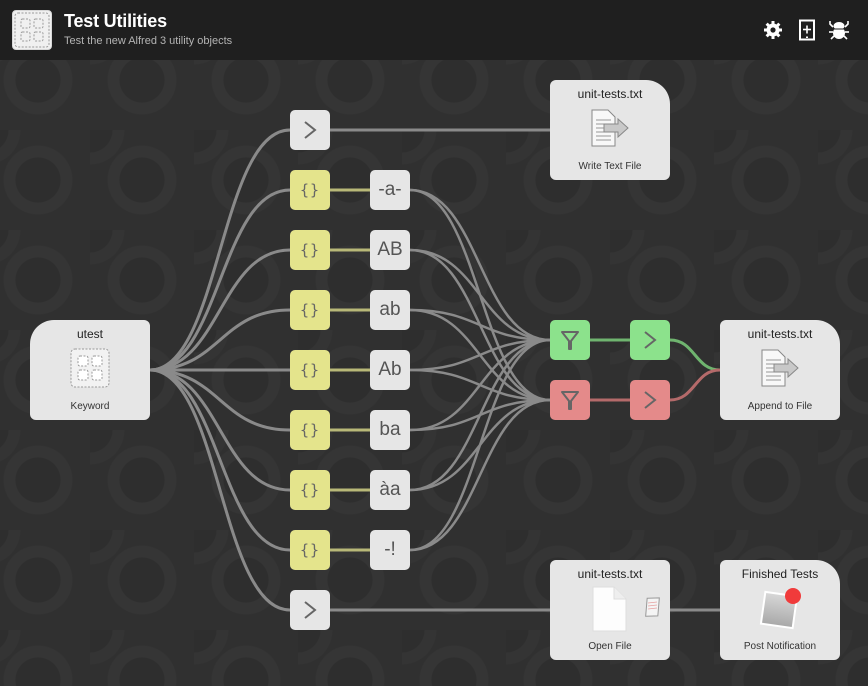 The height and width of the screenshot is (686, 868). I want to click on transform-label: ab, so click(390, 309).